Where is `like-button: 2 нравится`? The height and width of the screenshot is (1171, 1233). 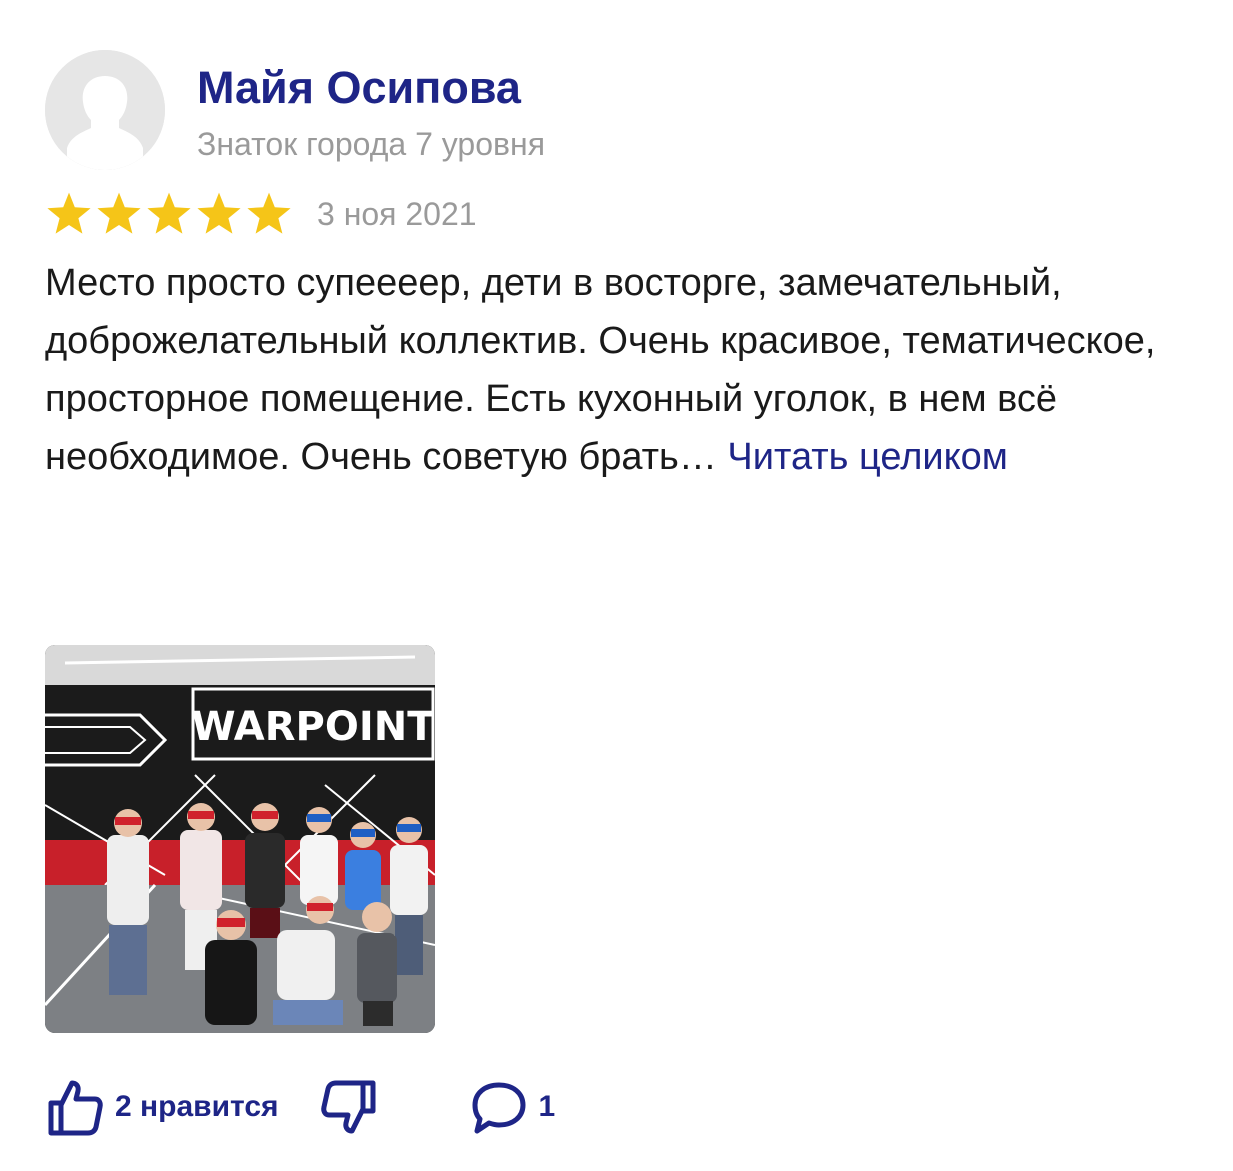 like-button: 2 нравится is located at coordinates (162, 1107).